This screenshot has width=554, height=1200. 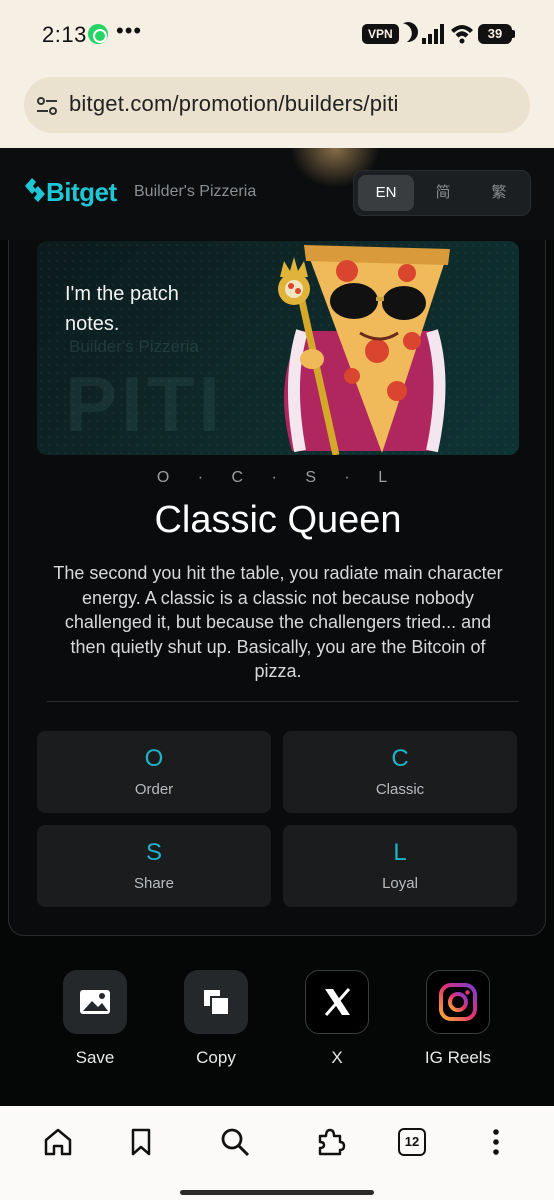 I want to click on trait-letter: S, so click(x=153, y=852).